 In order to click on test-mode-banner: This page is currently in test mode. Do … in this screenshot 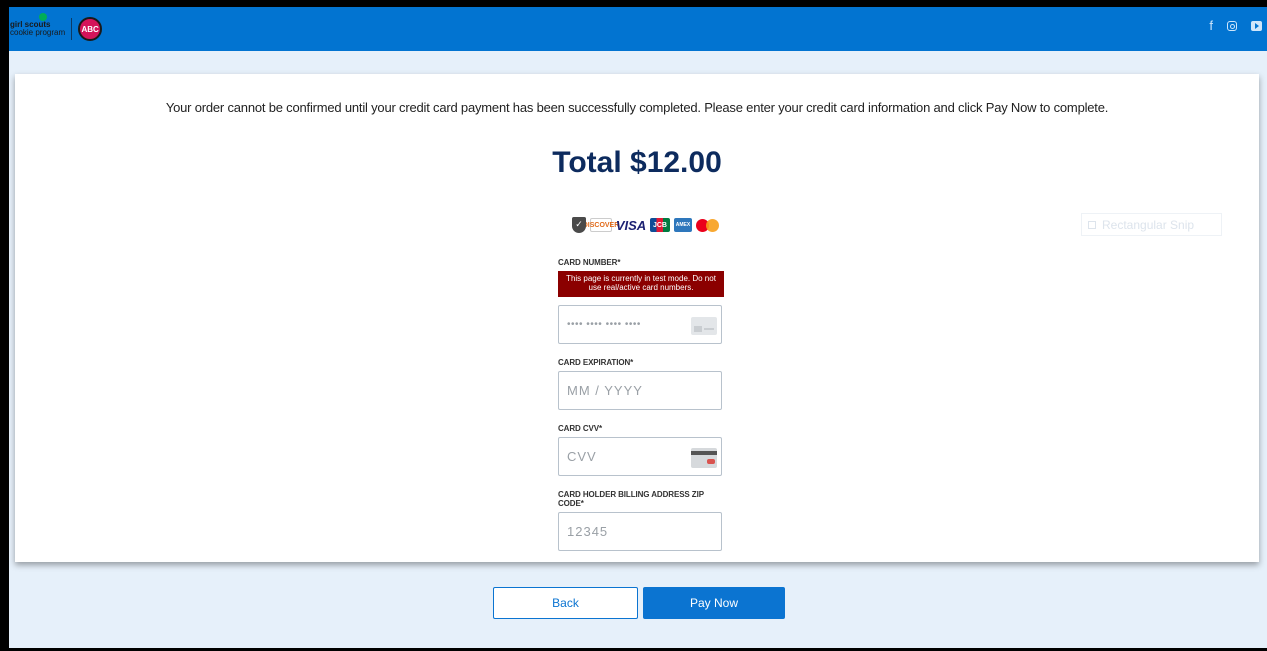, I will do `click(641, 284)`.